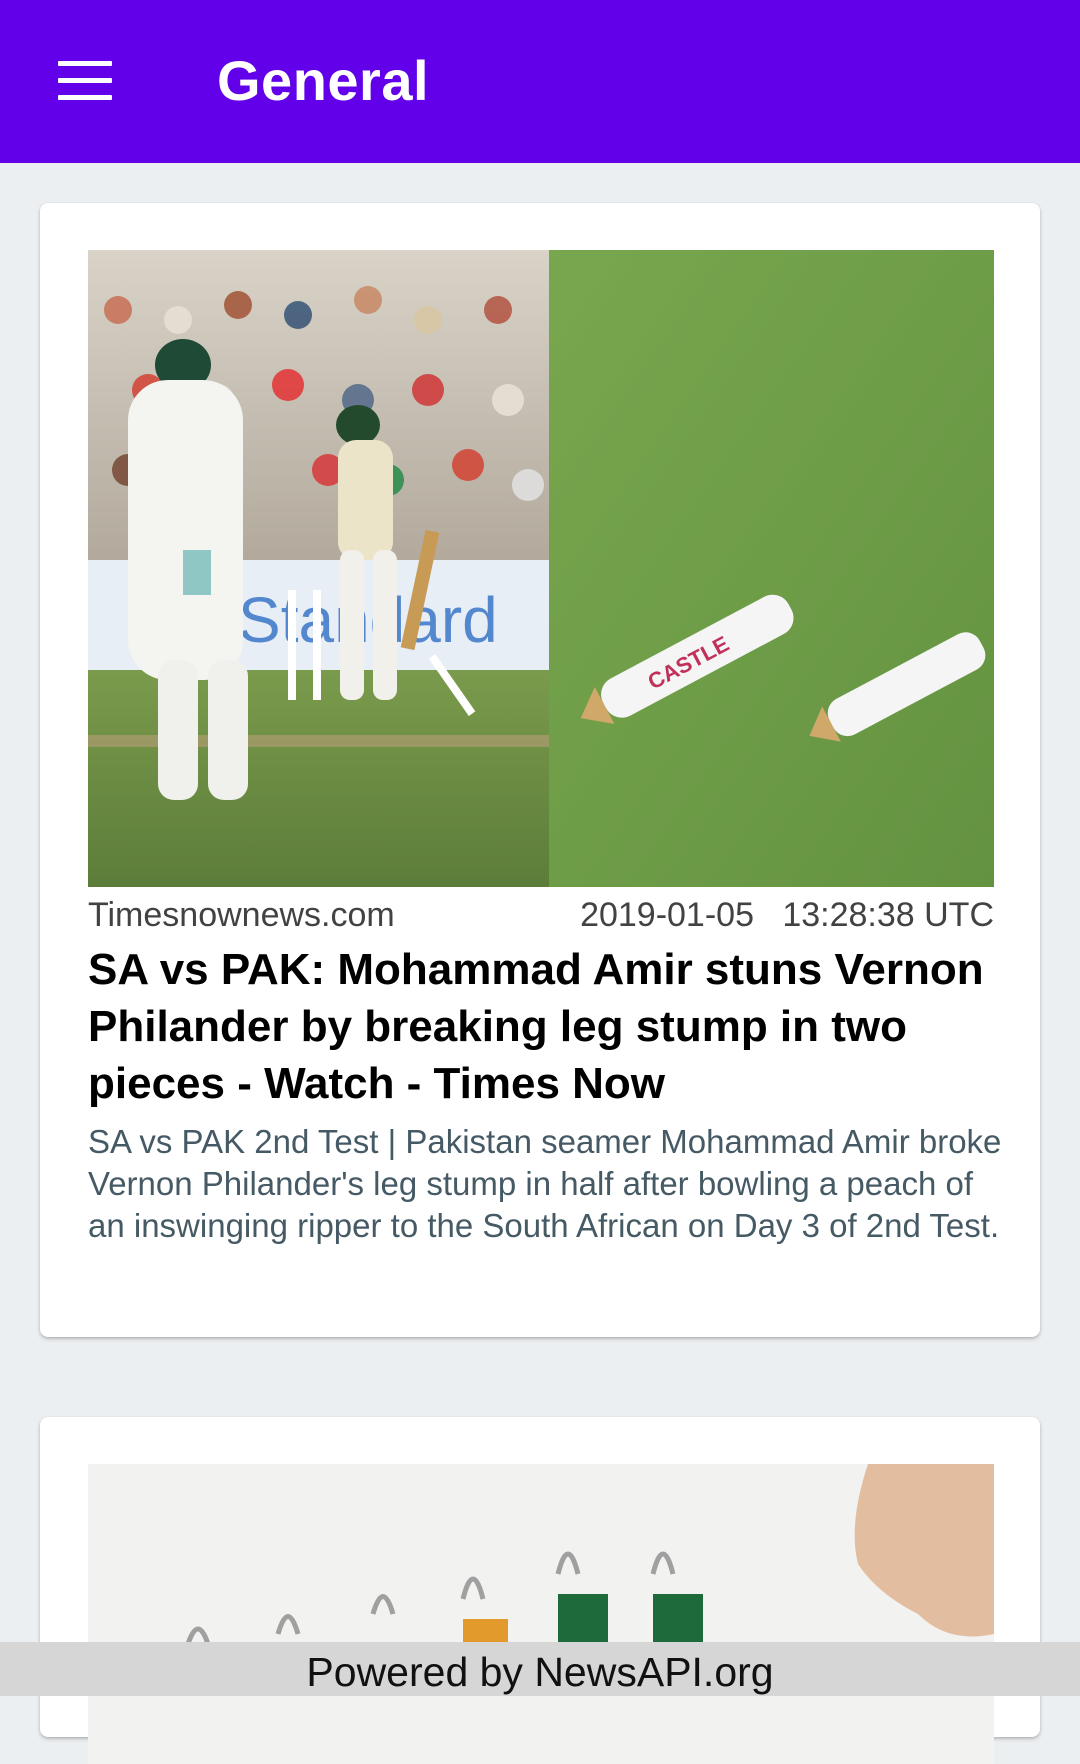 This screenshot has height=1764, width=1080. I want to click on article-date: 2019-01-05, so click(667, 915).